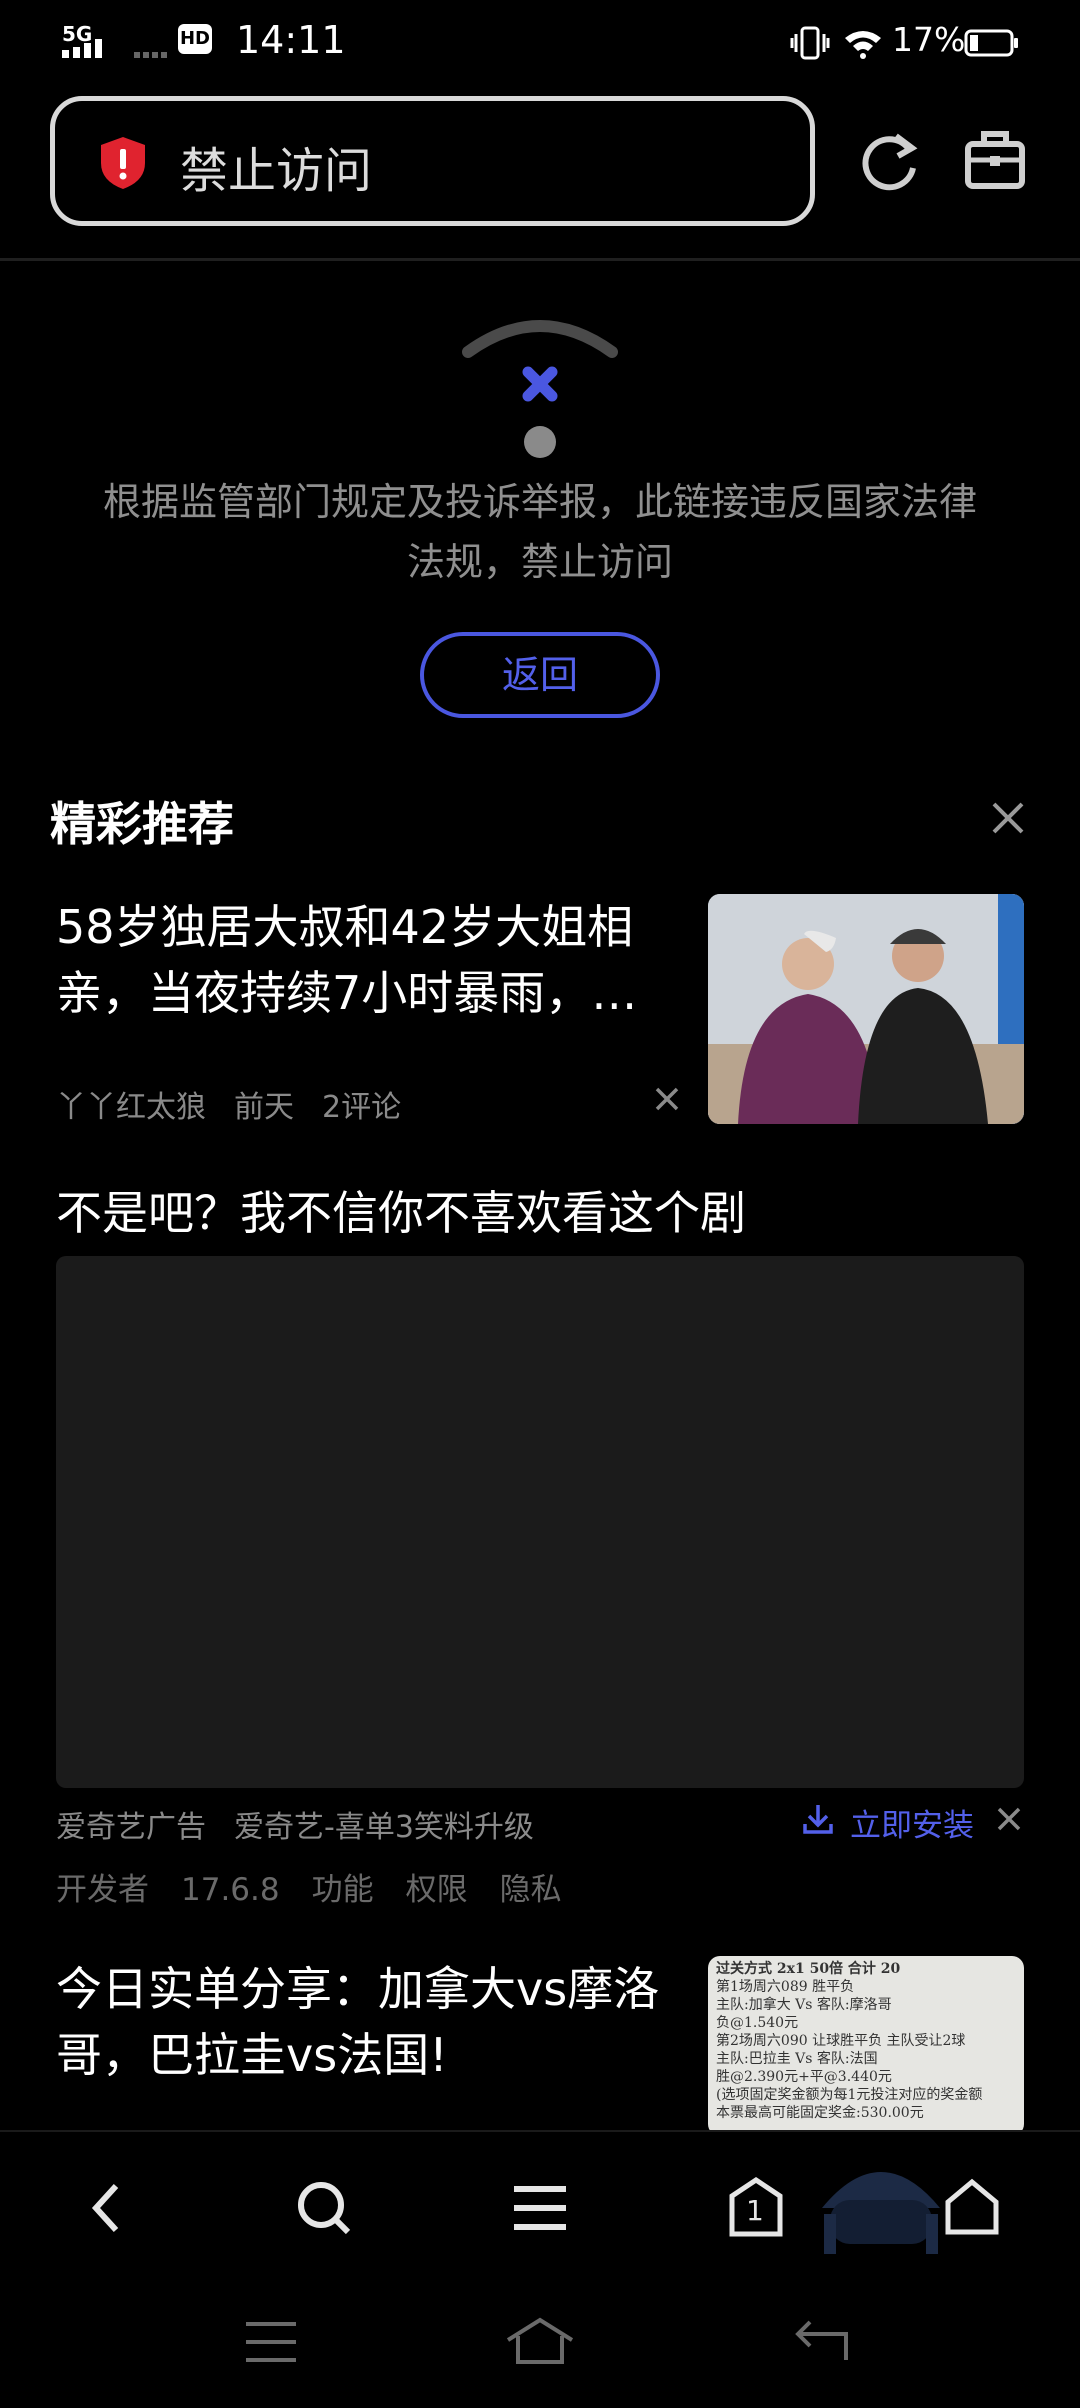 Image resolution: width=1080 pixels, height=2408 pixels. Describe the element at coordinates (324, 2208) in the screenshot. I see `search-icon` at that location.